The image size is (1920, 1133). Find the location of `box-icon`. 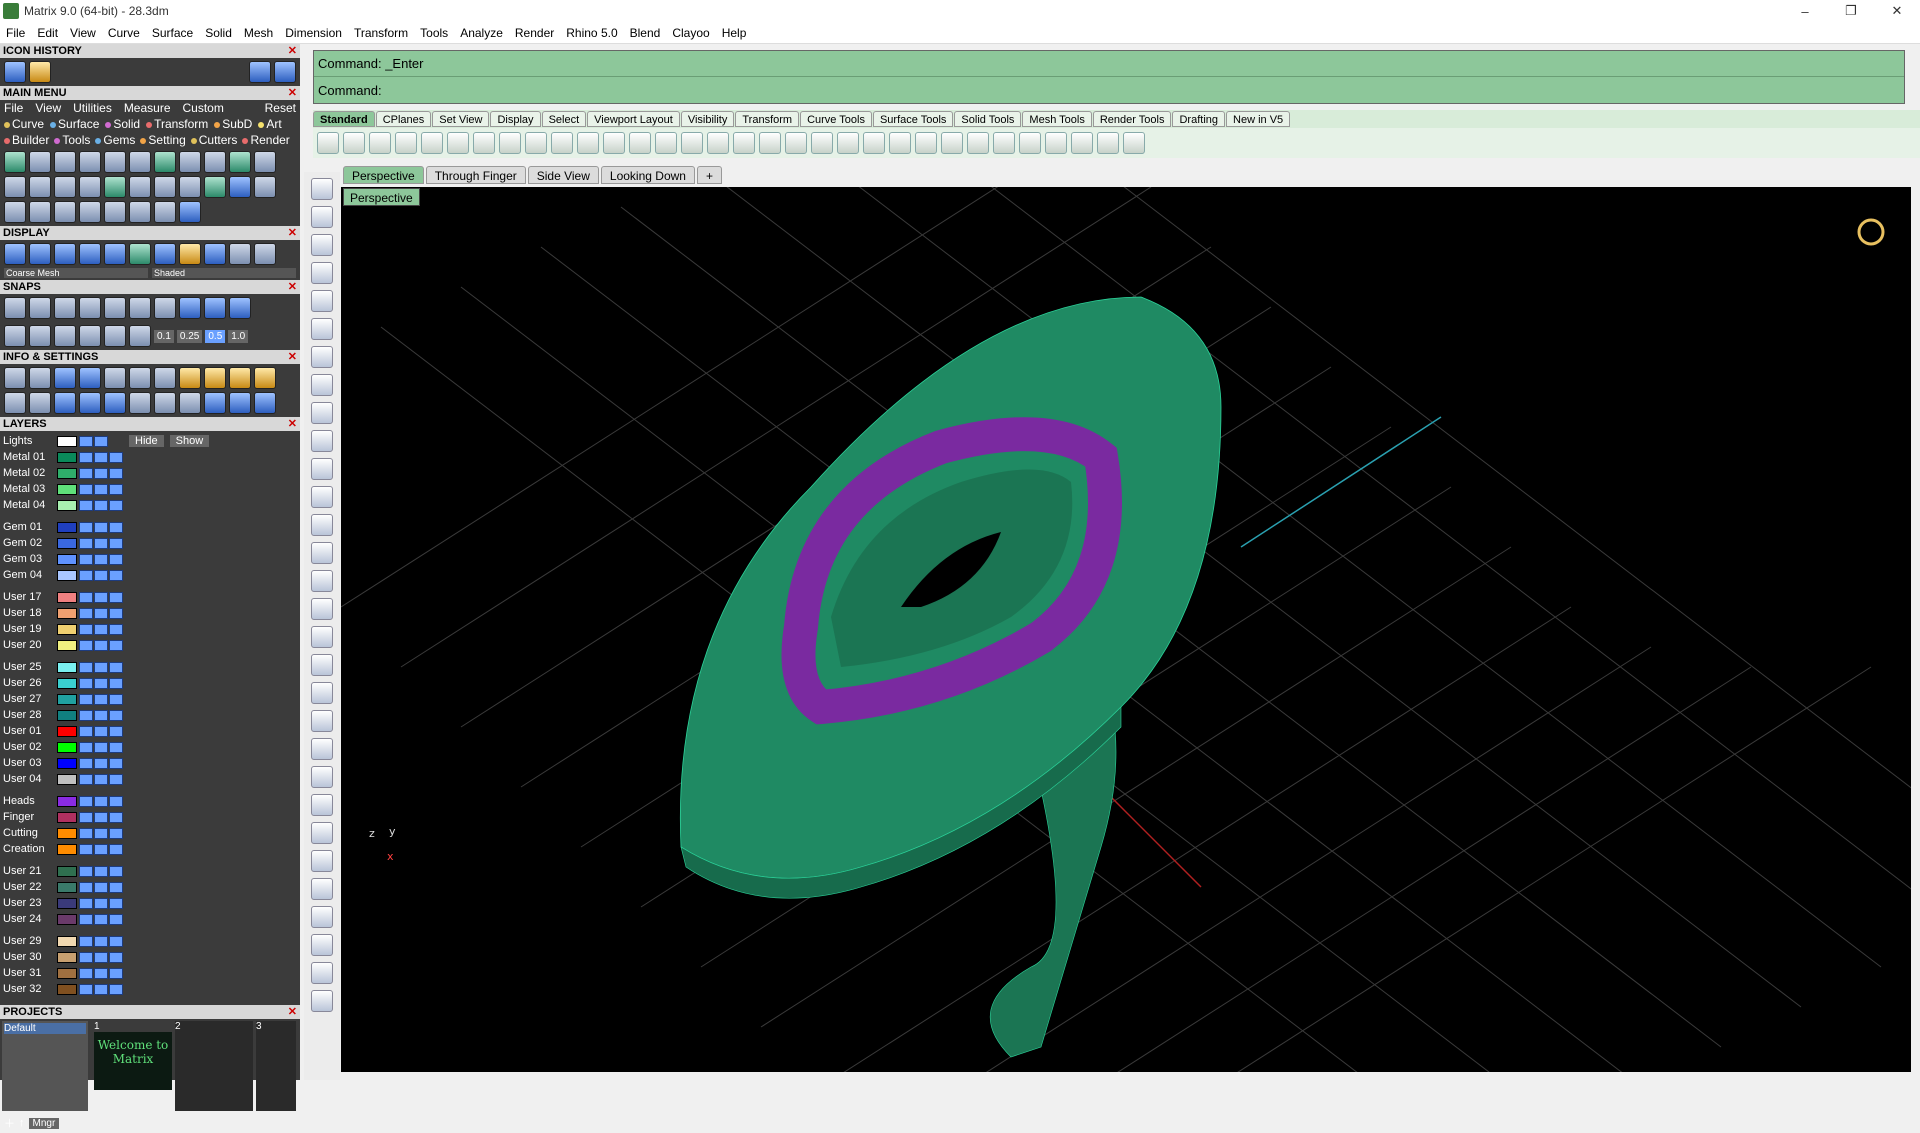

box-icon is located at coordinates (322, 525).